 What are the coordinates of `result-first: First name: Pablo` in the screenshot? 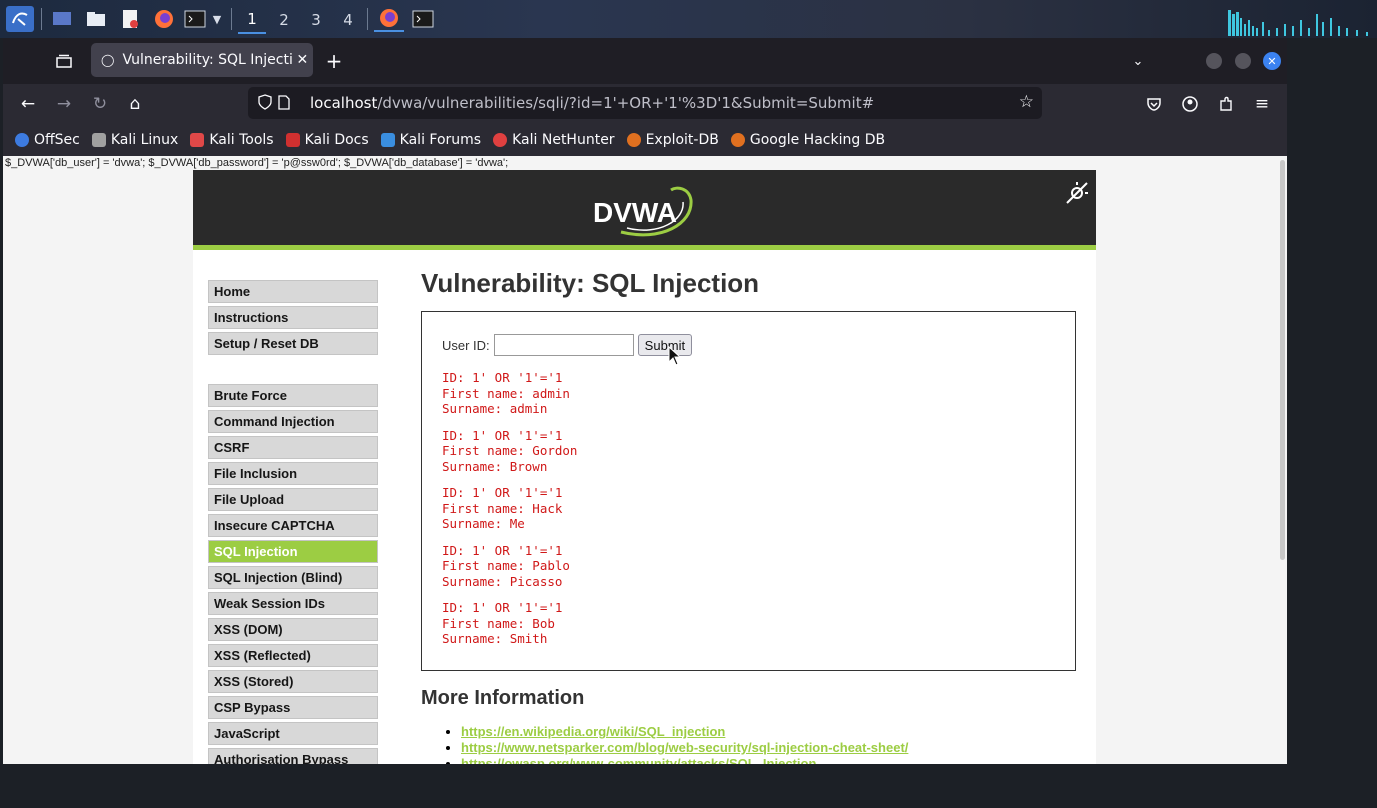 It's located at (506, 565).